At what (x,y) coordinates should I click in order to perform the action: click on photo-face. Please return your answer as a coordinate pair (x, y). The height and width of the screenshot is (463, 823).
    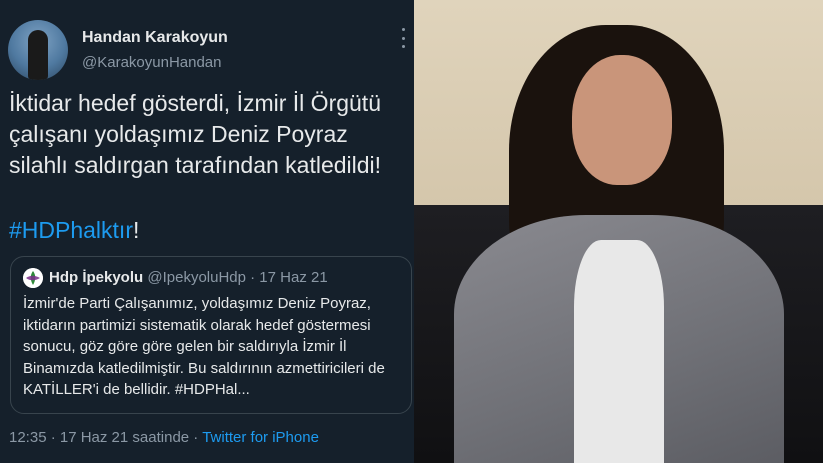
    Looking at the image, I should click on (622, 120).